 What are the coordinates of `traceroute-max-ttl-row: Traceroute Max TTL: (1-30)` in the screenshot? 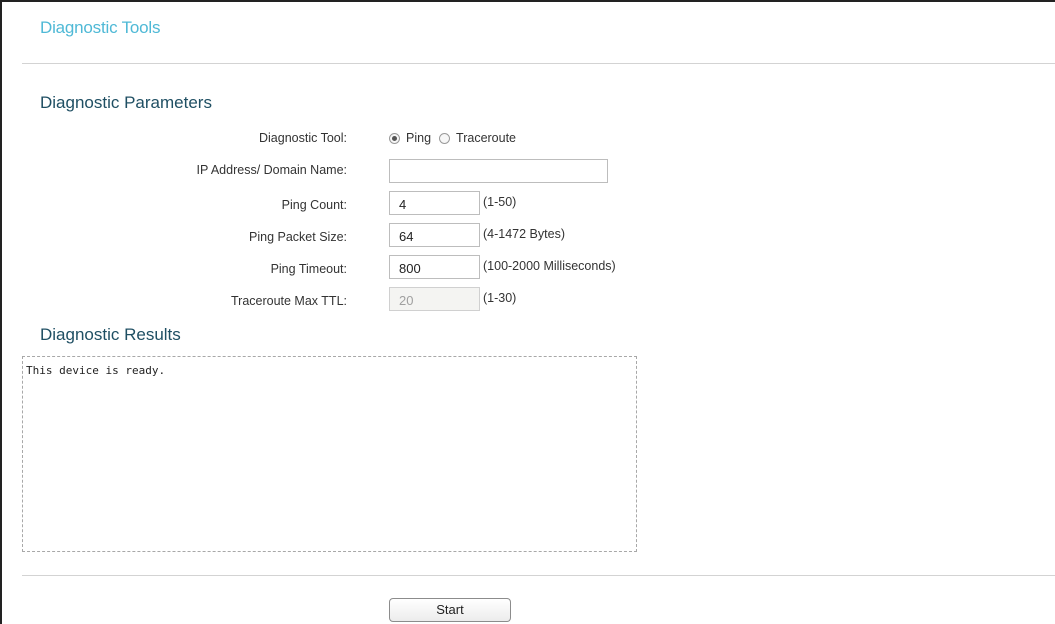 It's located at (527, 300).